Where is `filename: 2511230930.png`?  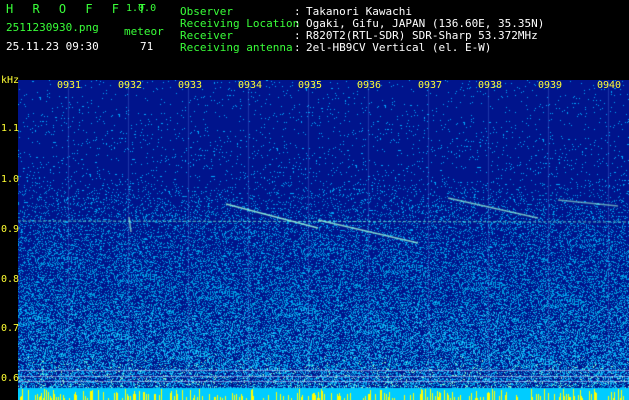
filename: 2511230930.png is located at coordinates (52, 27).